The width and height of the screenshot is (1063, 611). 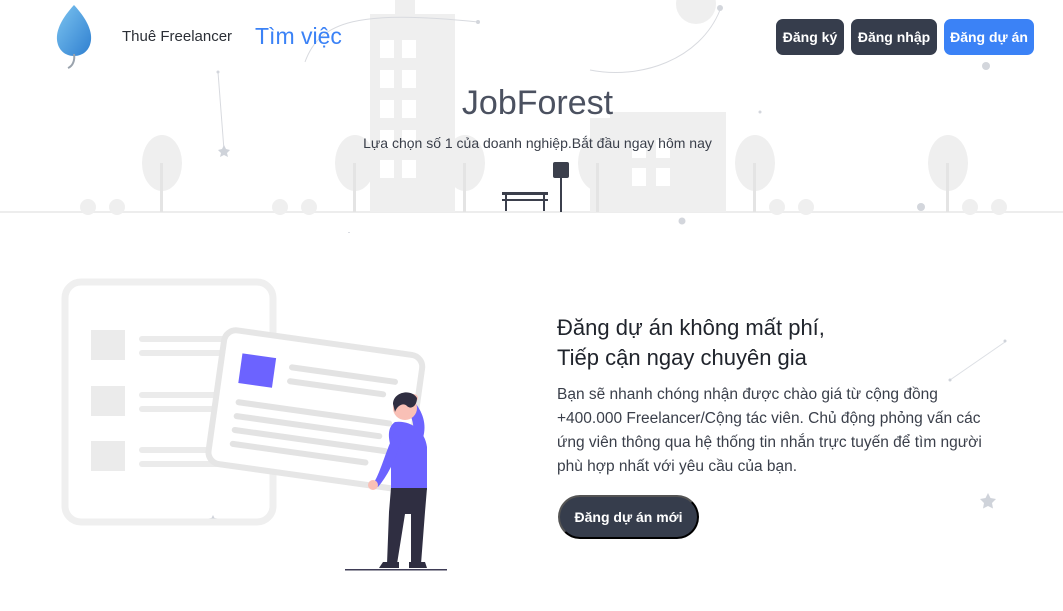 I want to click on nav-hire-freelancer: Thuê Freelancer, so click(x=177, y=36).